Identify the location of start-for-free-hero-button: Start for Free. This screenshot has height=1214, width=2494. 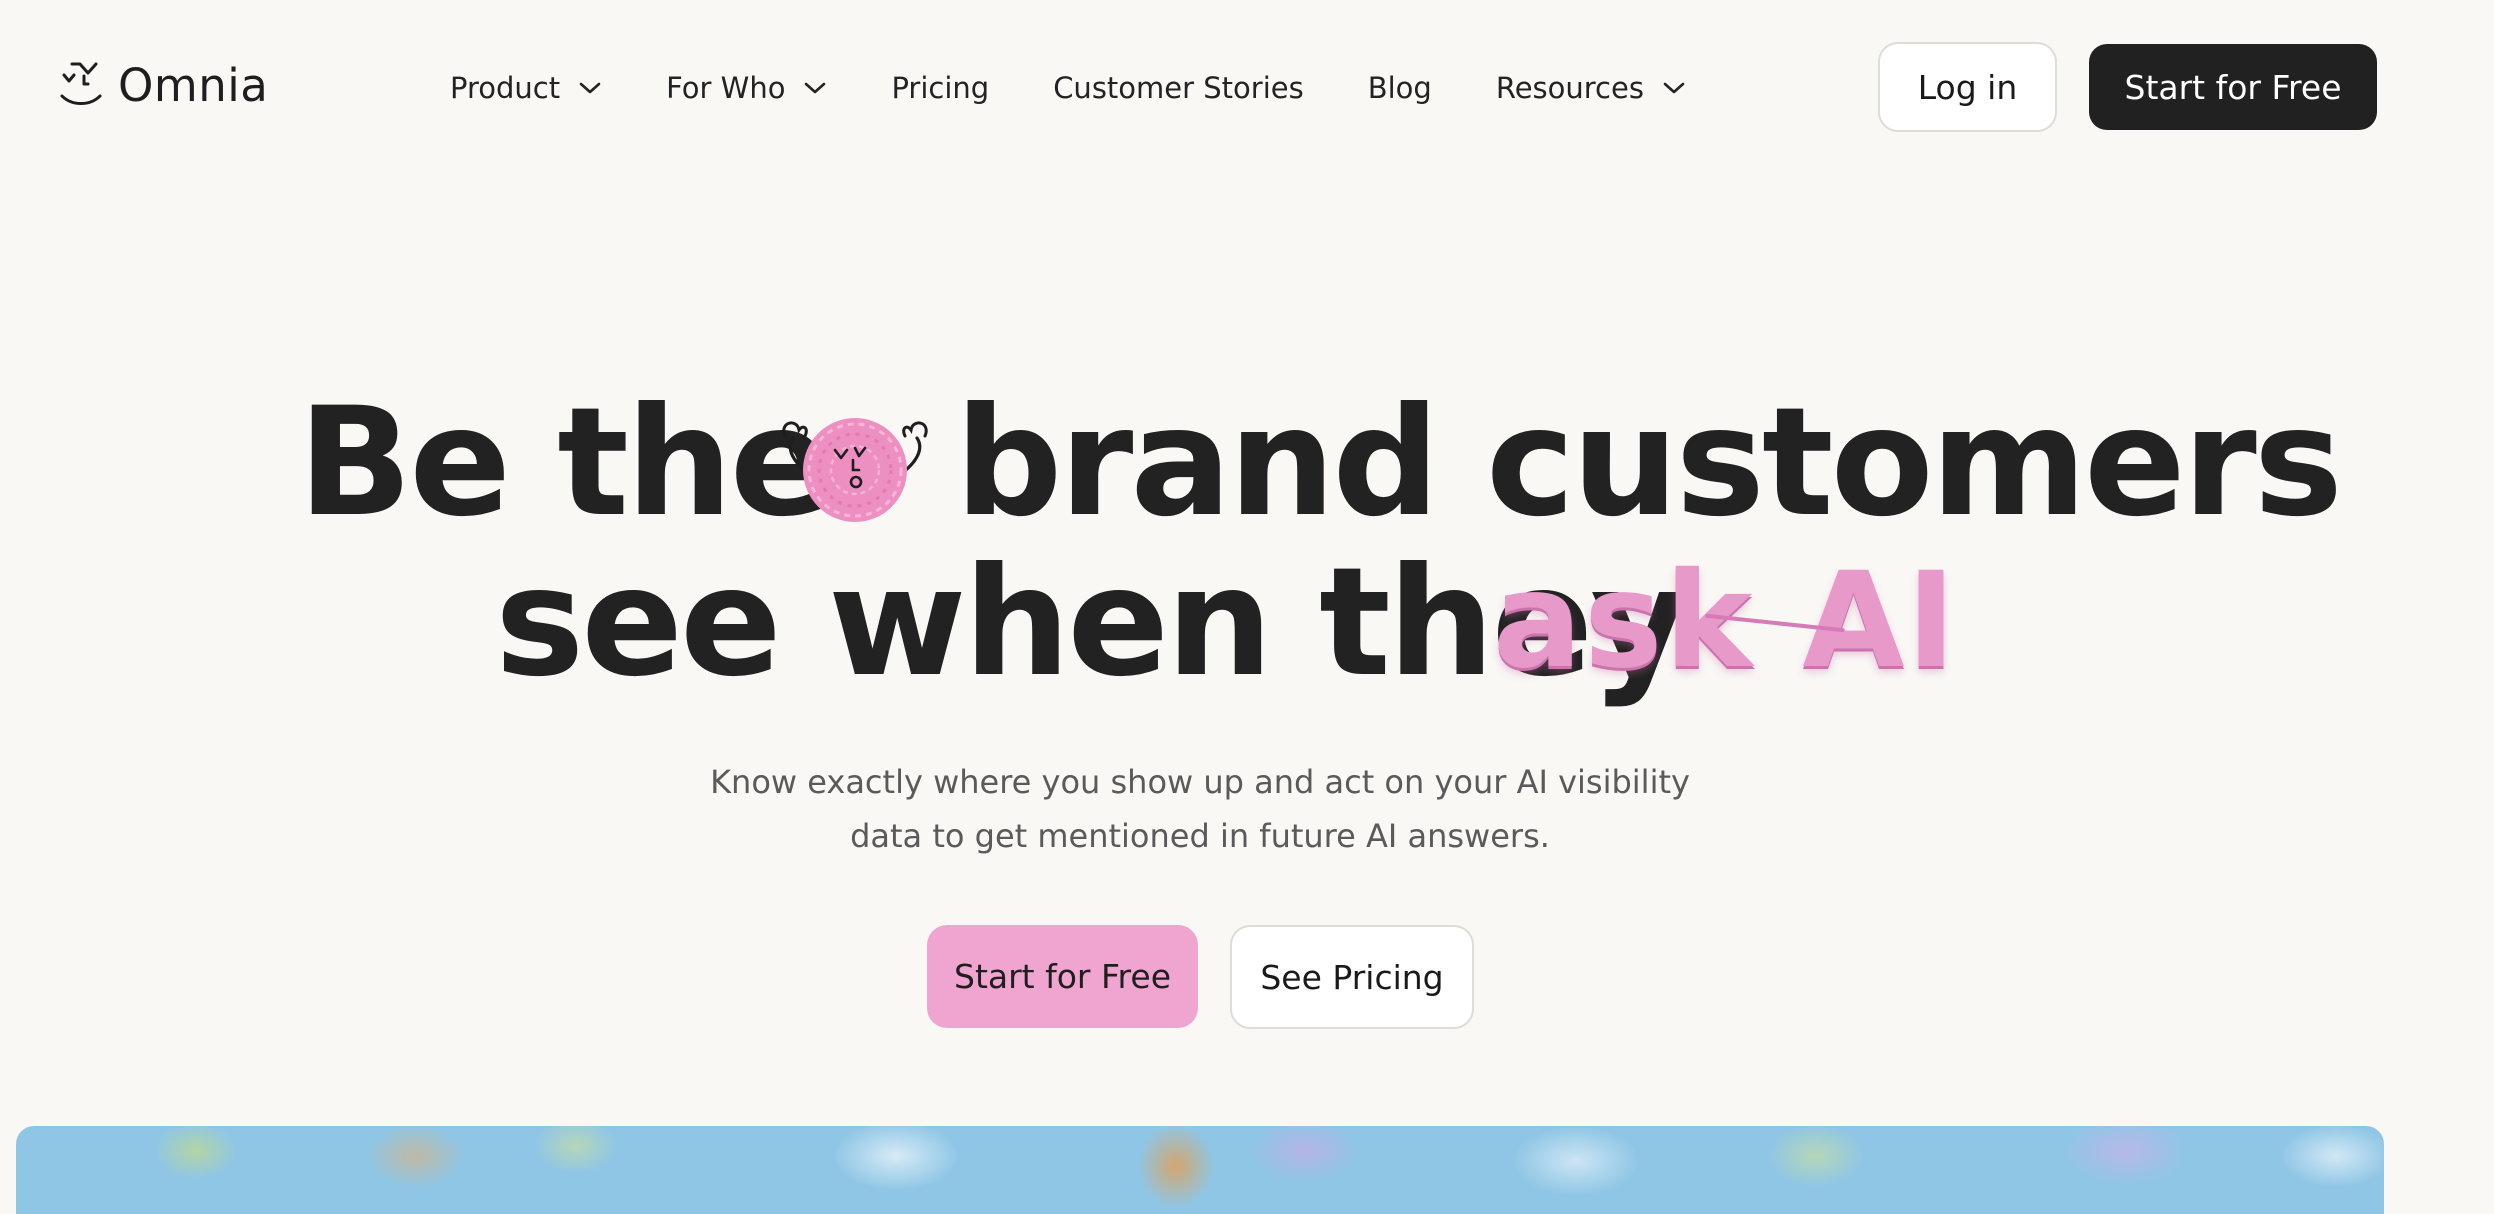
(1062, 976).